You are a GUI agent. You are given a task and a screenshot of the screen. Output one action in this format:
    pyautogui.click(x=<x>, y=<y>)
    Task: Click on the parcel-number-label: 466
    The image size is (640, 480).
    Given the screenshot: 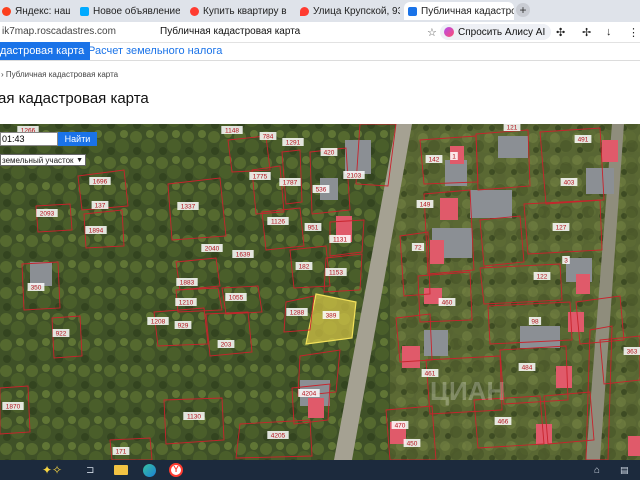 What is the action you would take?
    pyautogui.click(x=503, y=422)
    